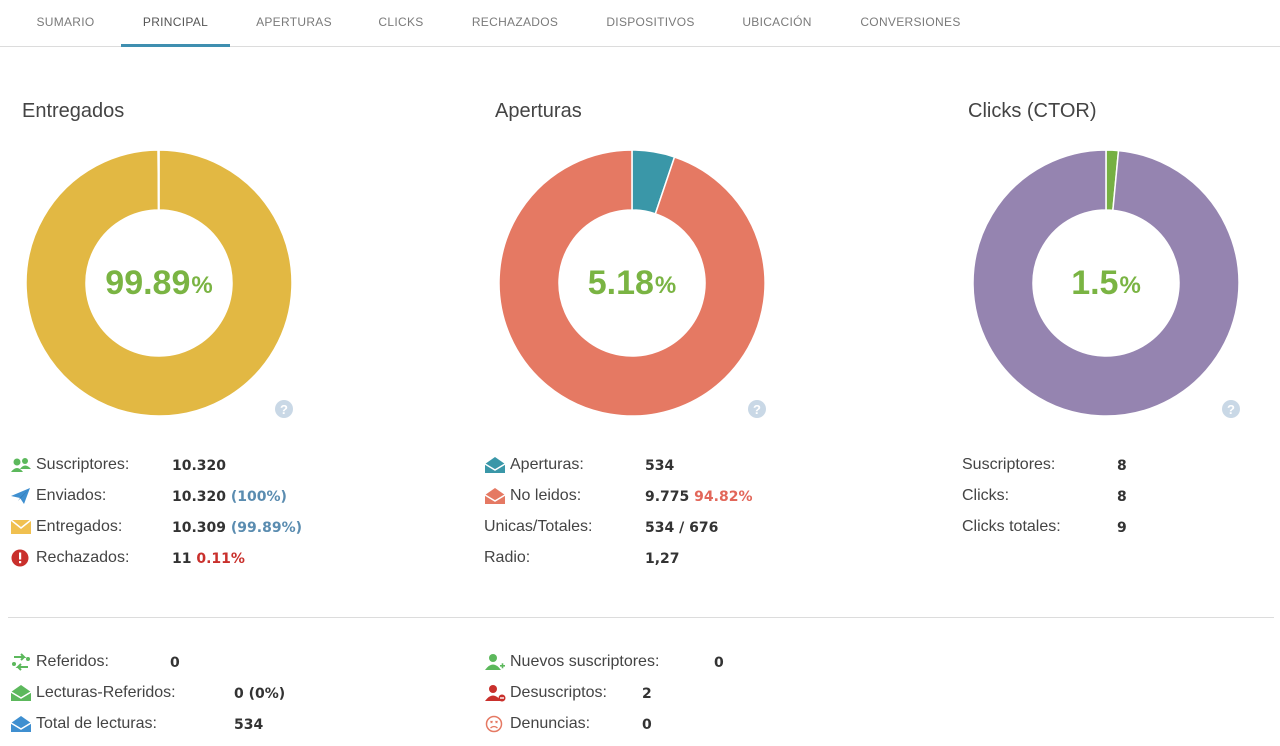 Image resolution: width=1280 pixels, height=746 pixels. Describe the element at coordinates (199, 466) in the screenshot. I see `stat-value: 10.320` at that location.